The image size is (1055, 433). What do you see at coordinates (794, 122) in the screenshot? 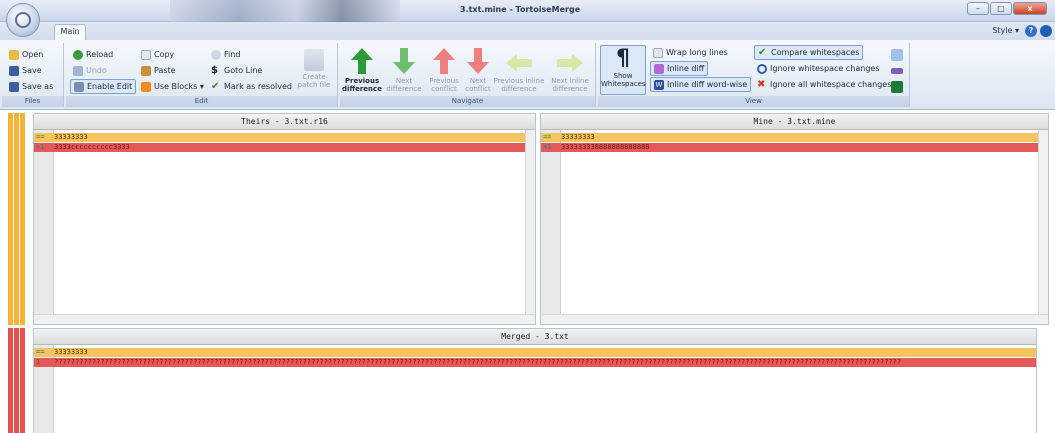
I see `mine-pane-title: Mine - 3.txt.mine` at bounding box center [794, 122].